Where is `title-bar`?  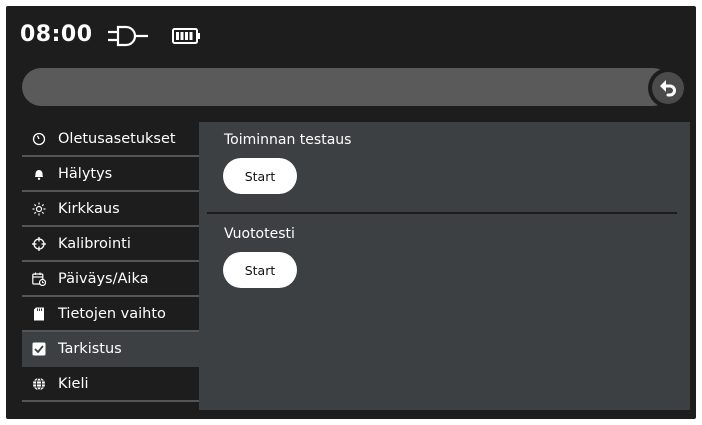
title-bar is located at coordinates (347, 87).